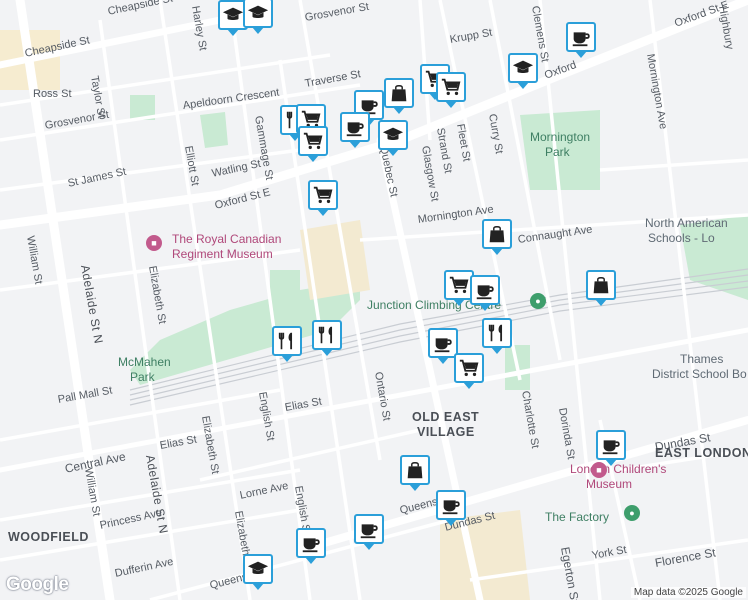  Describe the element at coordinates (226, 239) in the screenshot. I see `place-label: The Royal Canadian` at that location.